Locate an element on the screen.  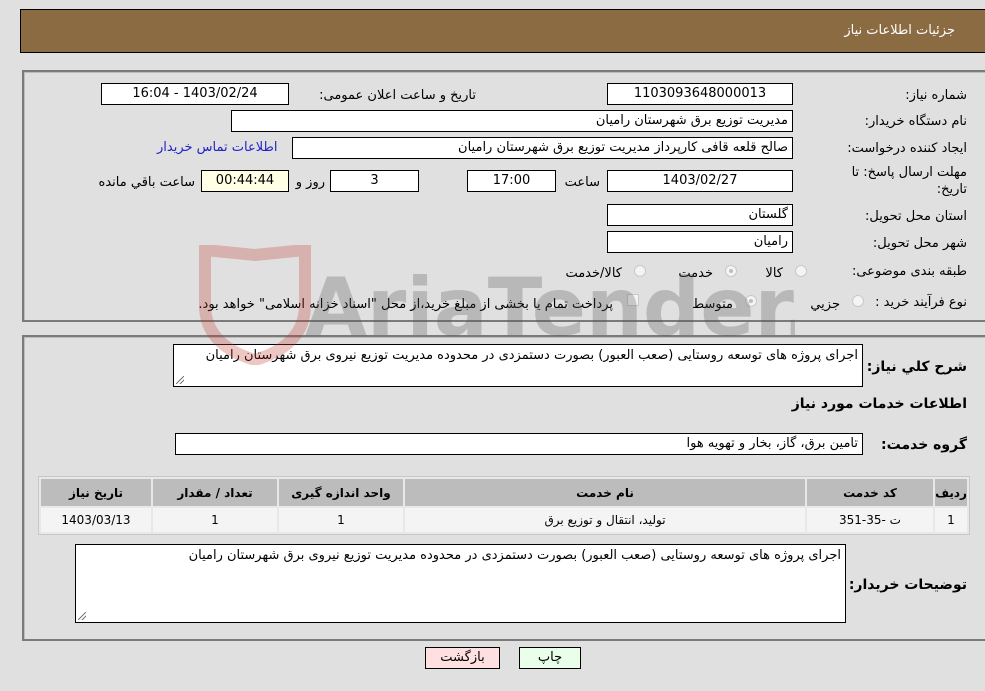
category-label: طبقه بندی موضوعی: is located at coordinates (909, 271).